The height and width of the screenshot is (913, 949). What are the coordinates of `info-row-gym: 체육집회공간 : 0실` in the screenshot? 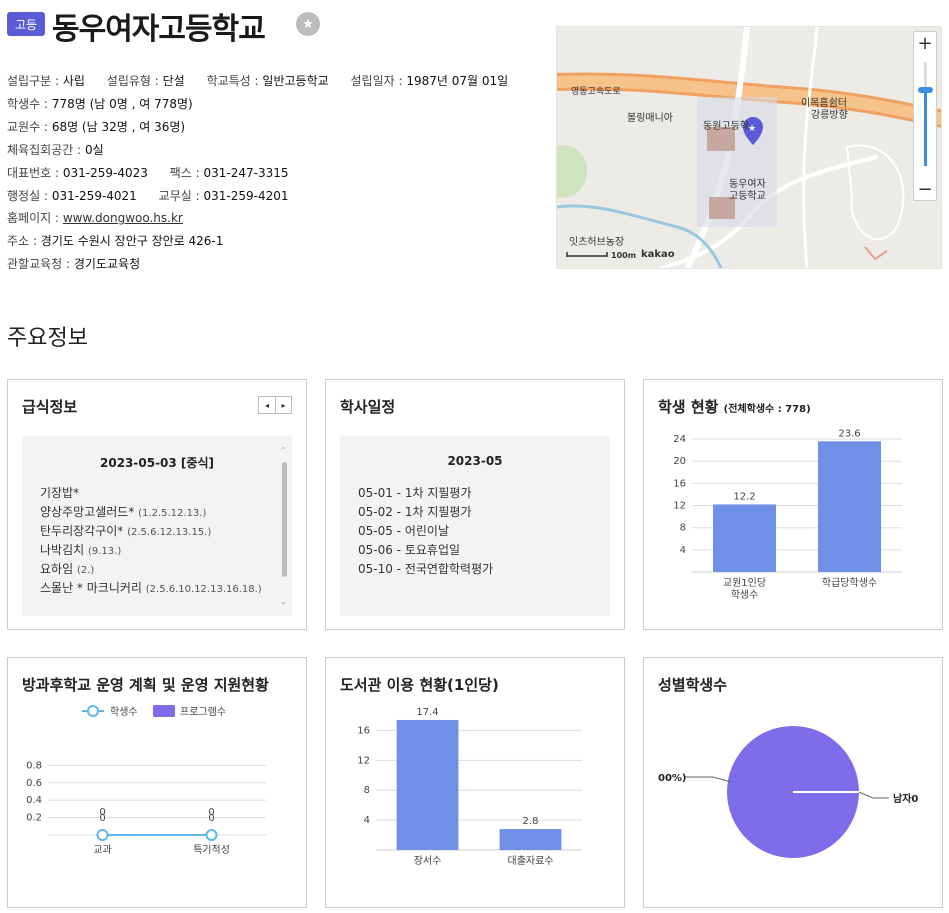 It's located at (64, 149).